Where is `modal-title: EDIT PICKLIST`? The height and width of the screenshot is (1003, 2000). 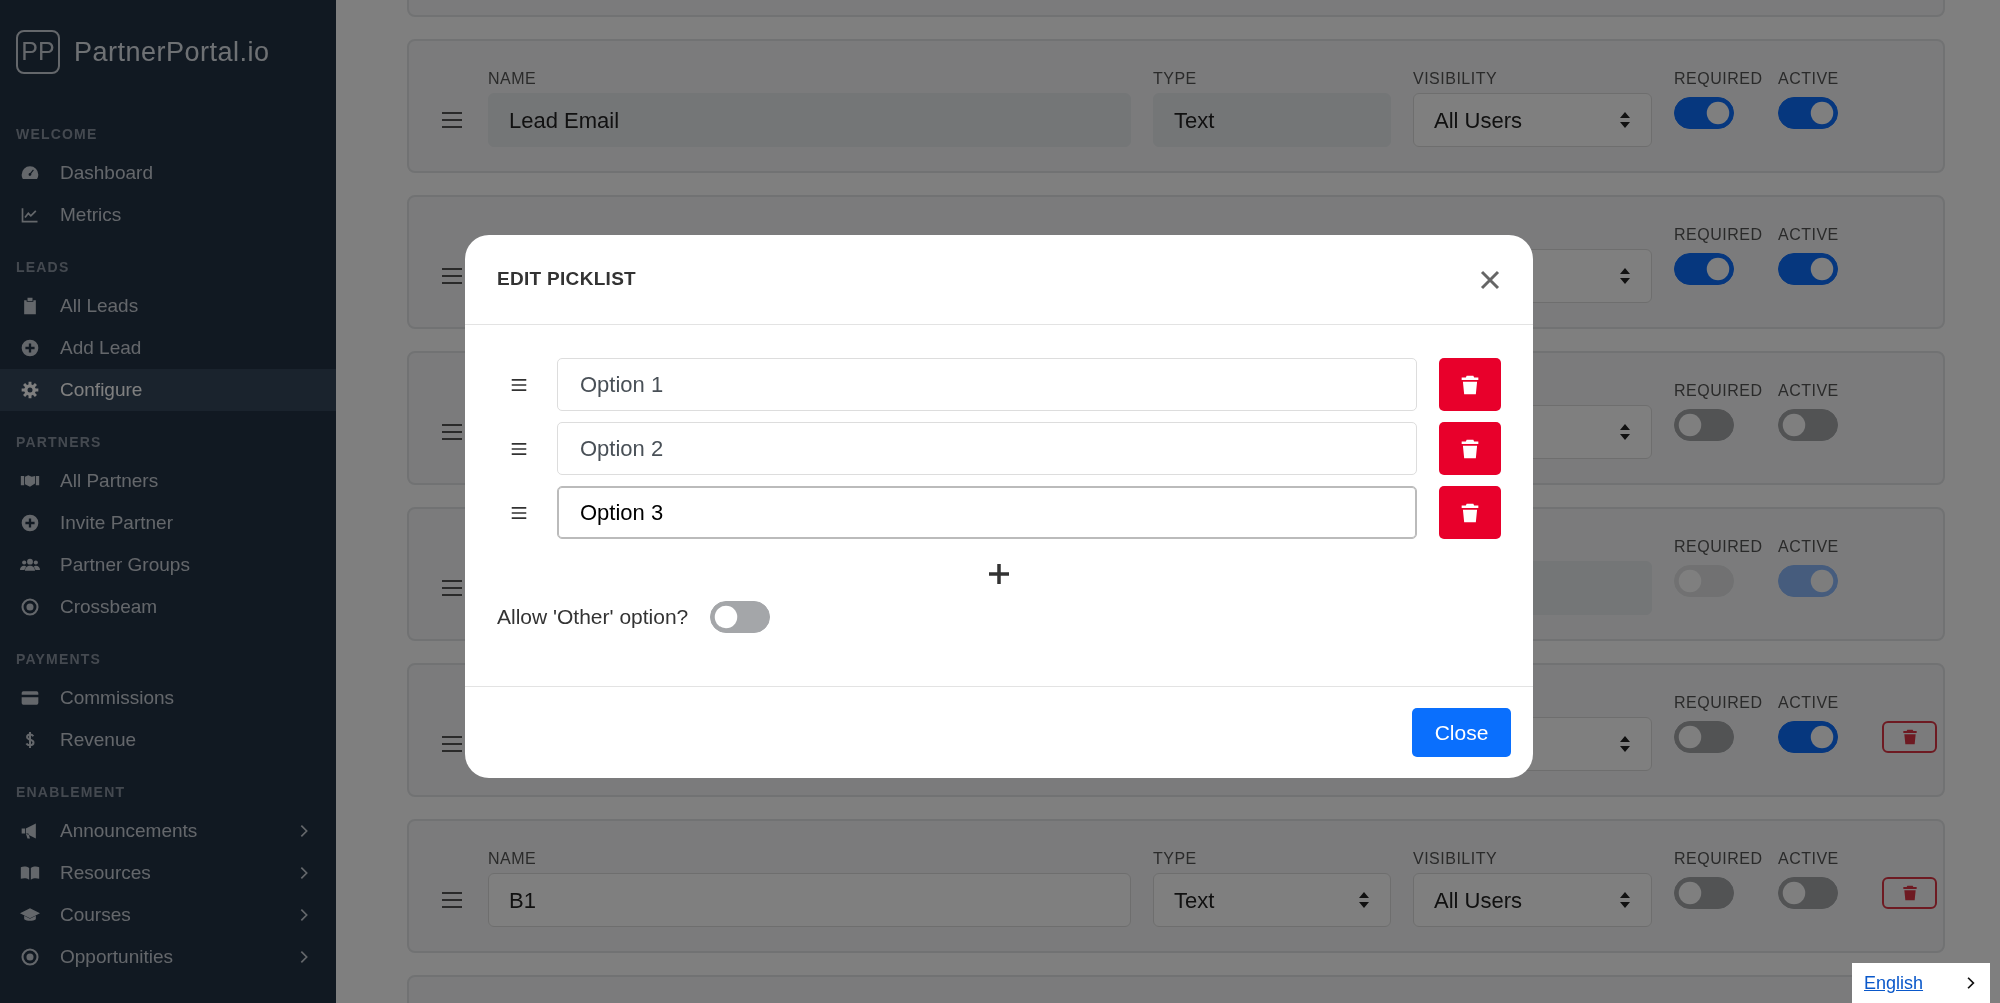
modal-title: EDIT PICKLIST is located at coordinates (566, 279).